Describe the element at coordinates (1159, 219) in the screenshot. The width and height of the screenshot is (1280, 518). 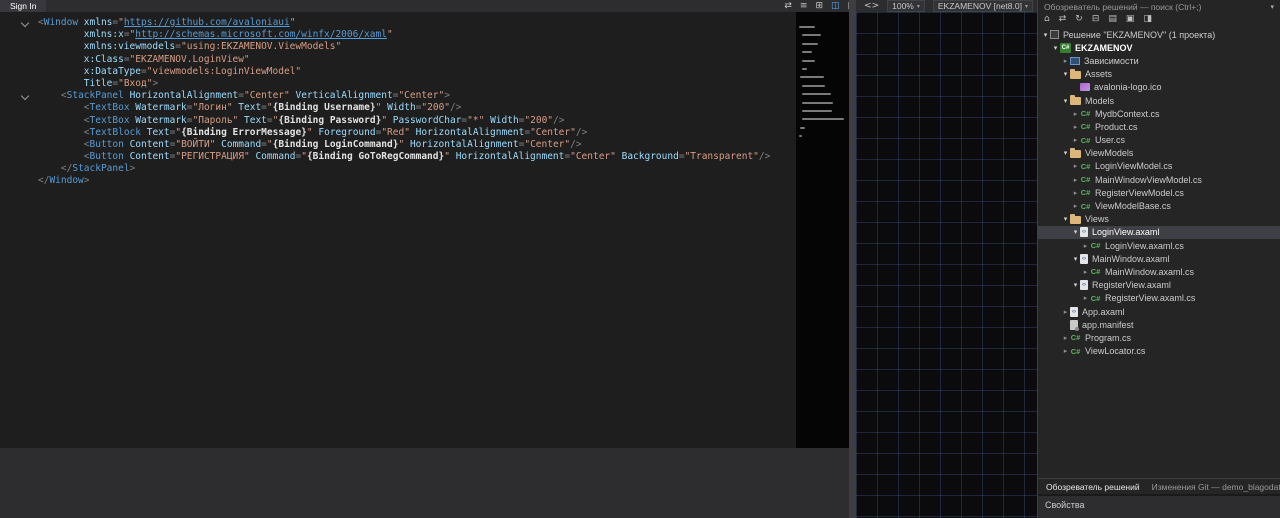
I see `tree-item: ▾ Views` at that location.